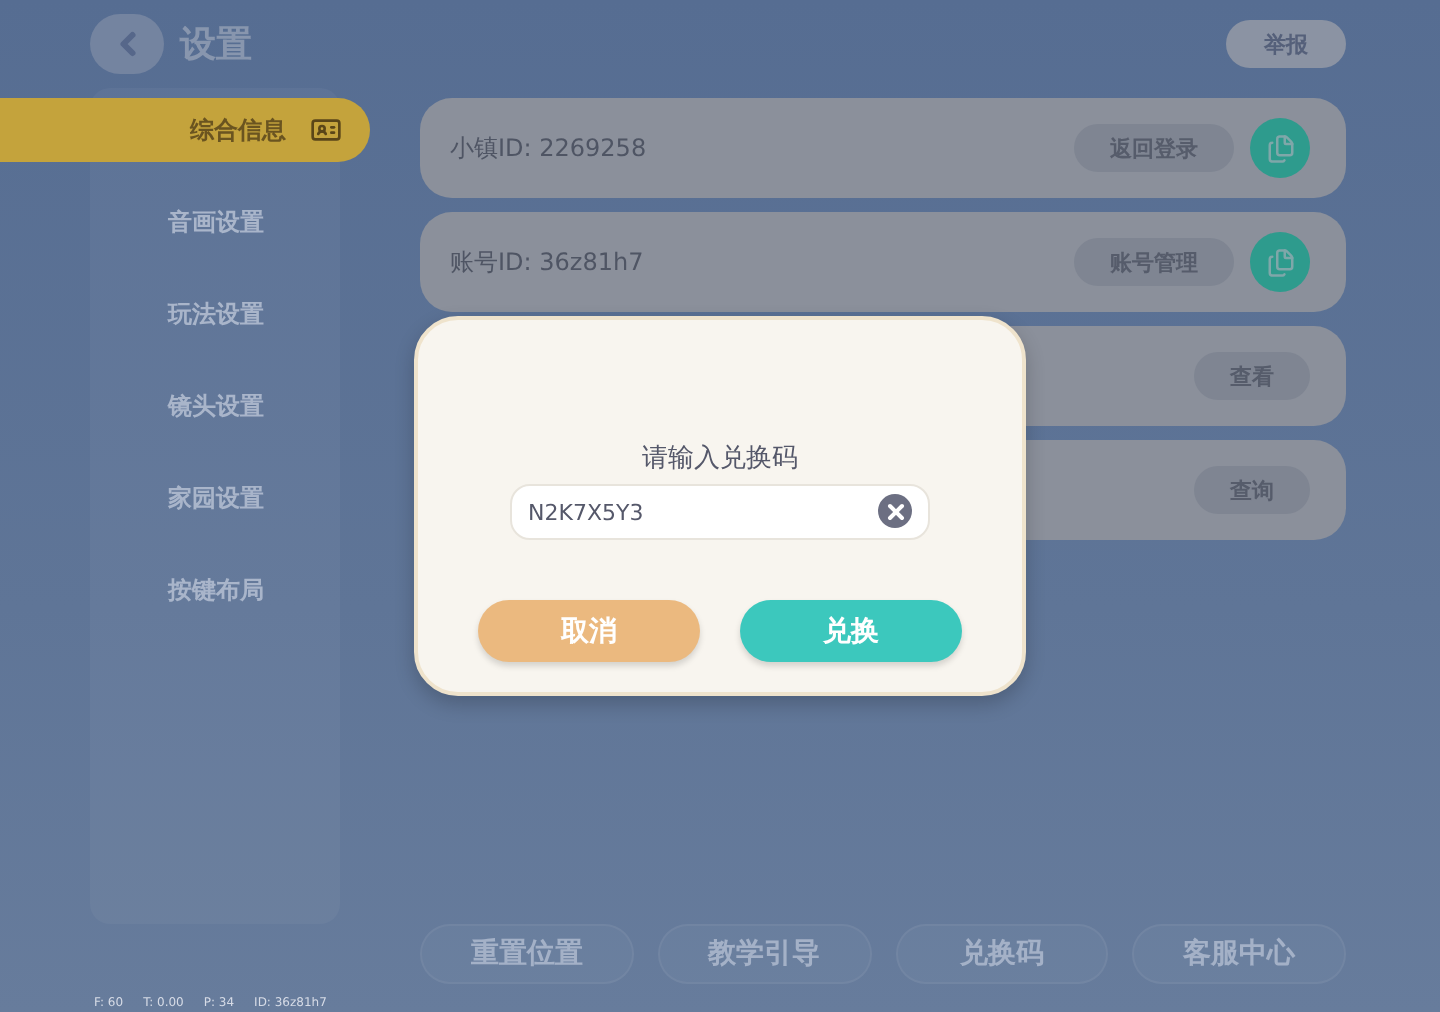 The image size is (1440, 1012). Describe the element at coordinates (127, 44) in the screenshot. I see `back-button` at that location.